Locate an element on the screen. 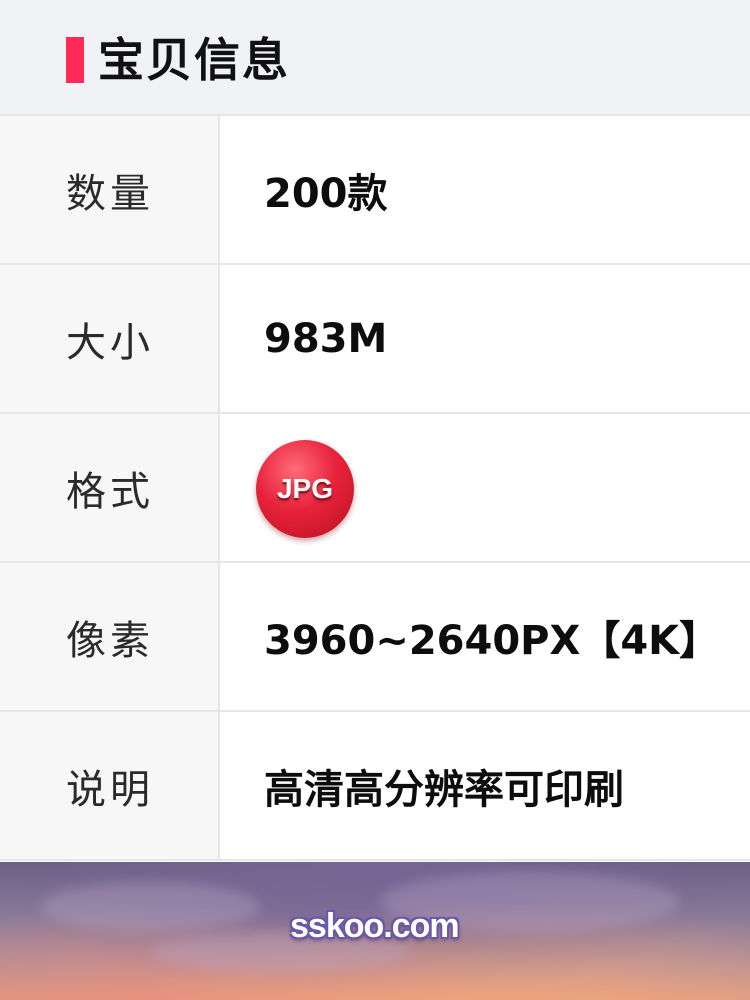 The image size is (750, 1000). format-badge-text: JPG is located at coordinates (305, 488).